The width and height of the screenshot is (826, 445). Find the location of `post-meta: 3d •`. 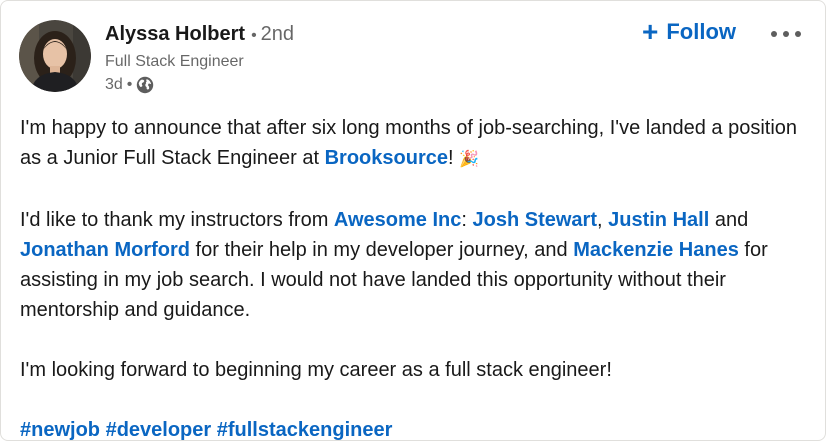

post-meta: 3d • is located at coordinates (129, 85).